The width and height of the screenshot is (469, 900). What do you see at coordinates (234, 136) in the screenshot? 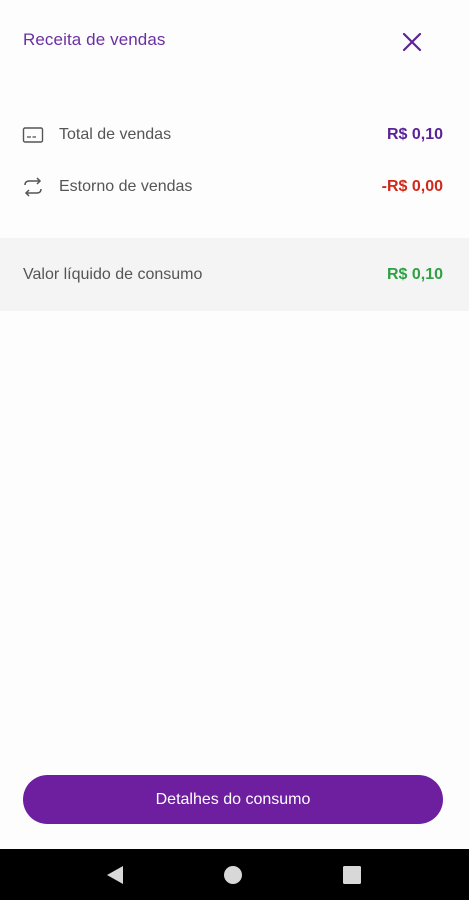
I see `total-sales-row: Total de vendas R$ 0,10` at bounding box center [234, 136].